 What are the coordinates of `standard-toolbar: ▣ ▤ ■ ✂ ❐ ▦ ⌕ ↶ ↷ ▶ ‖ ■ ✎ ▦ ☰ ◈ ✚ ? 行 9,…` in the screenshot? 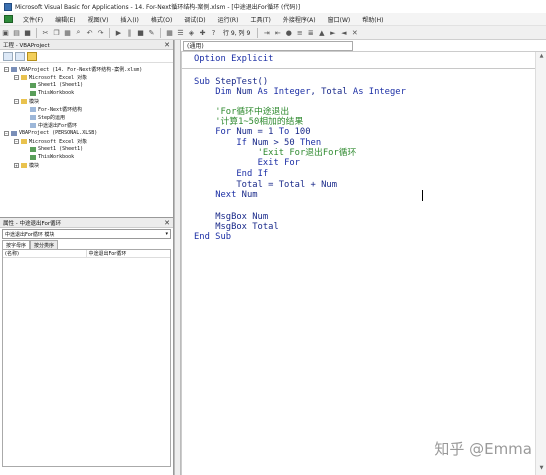 It's located at (273, 33).